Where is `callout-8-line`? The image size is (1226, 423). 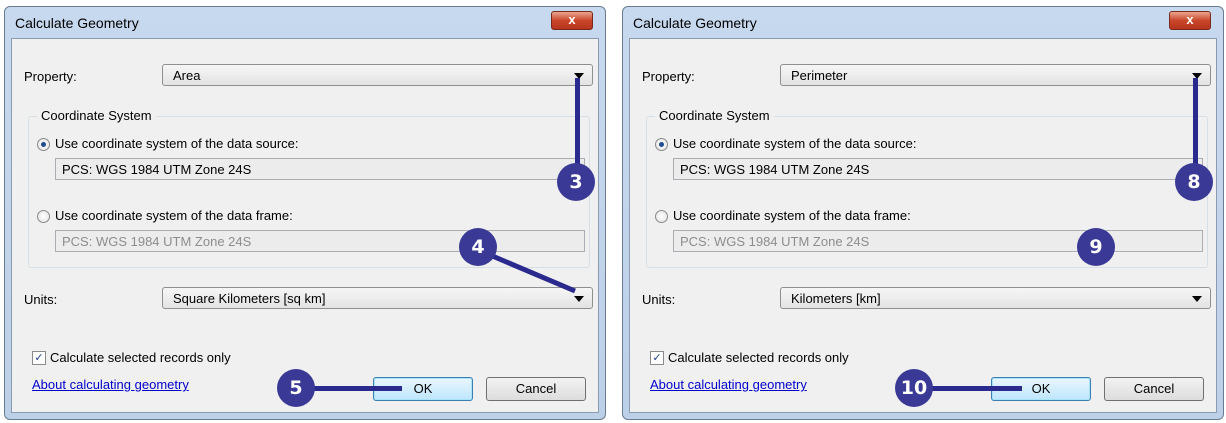 callout-8-line is located at coordinates (1195, 125).